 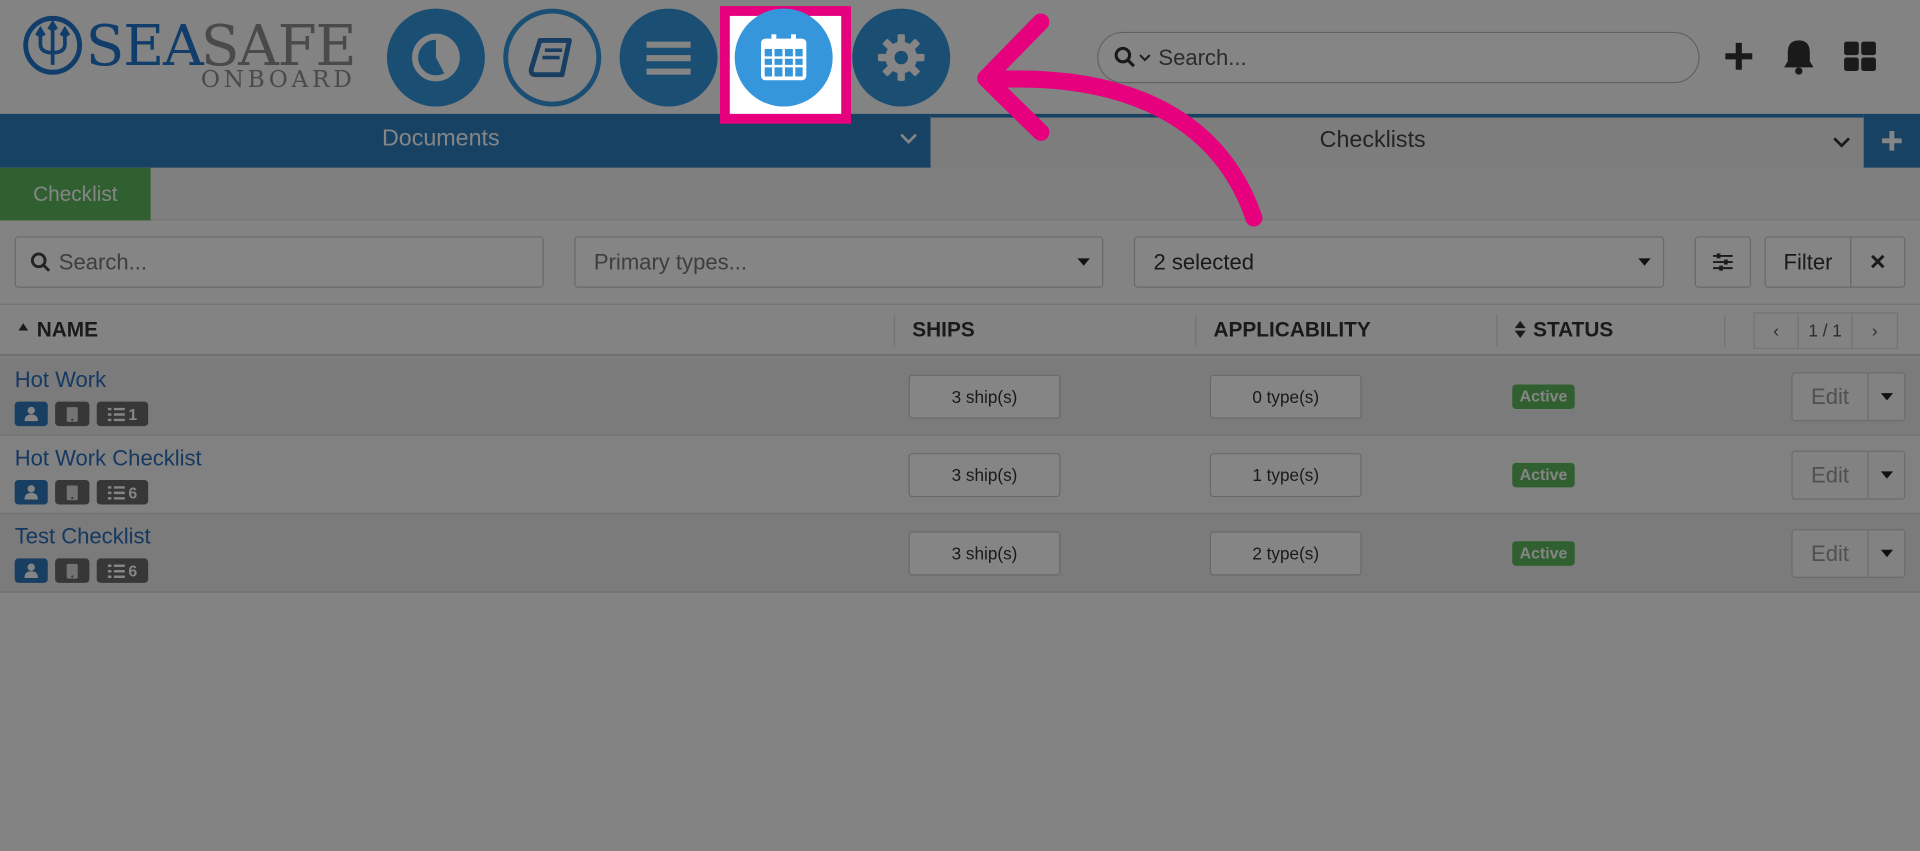 What do you see at coordinates (53, 45) in the screenshot?
I see `trident-logo-icon` at bounding box center [53, 45].